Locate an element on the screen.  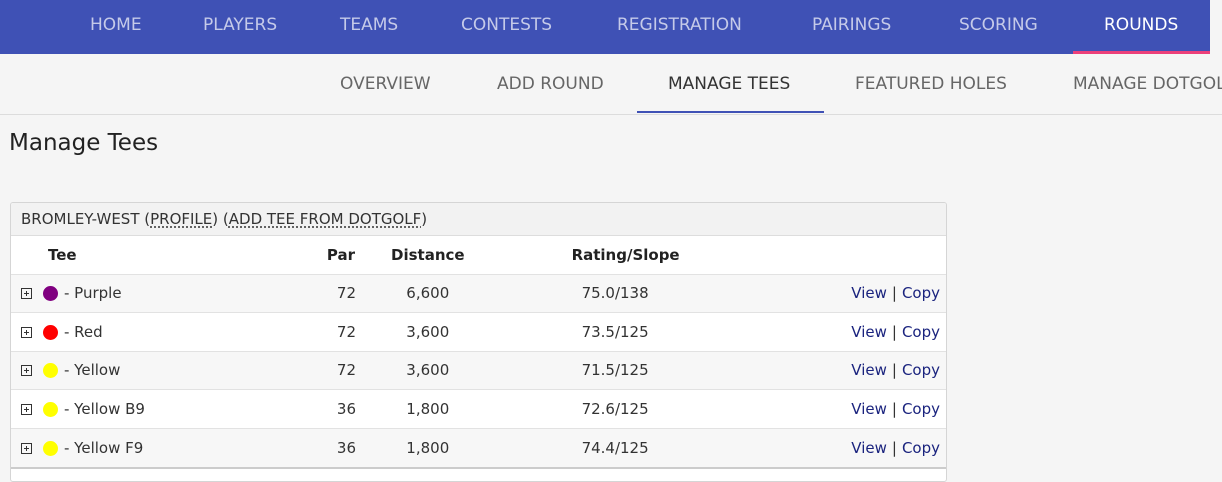
tab-manage-tees: MANAGE TEES is located at coordinates (729, 84).